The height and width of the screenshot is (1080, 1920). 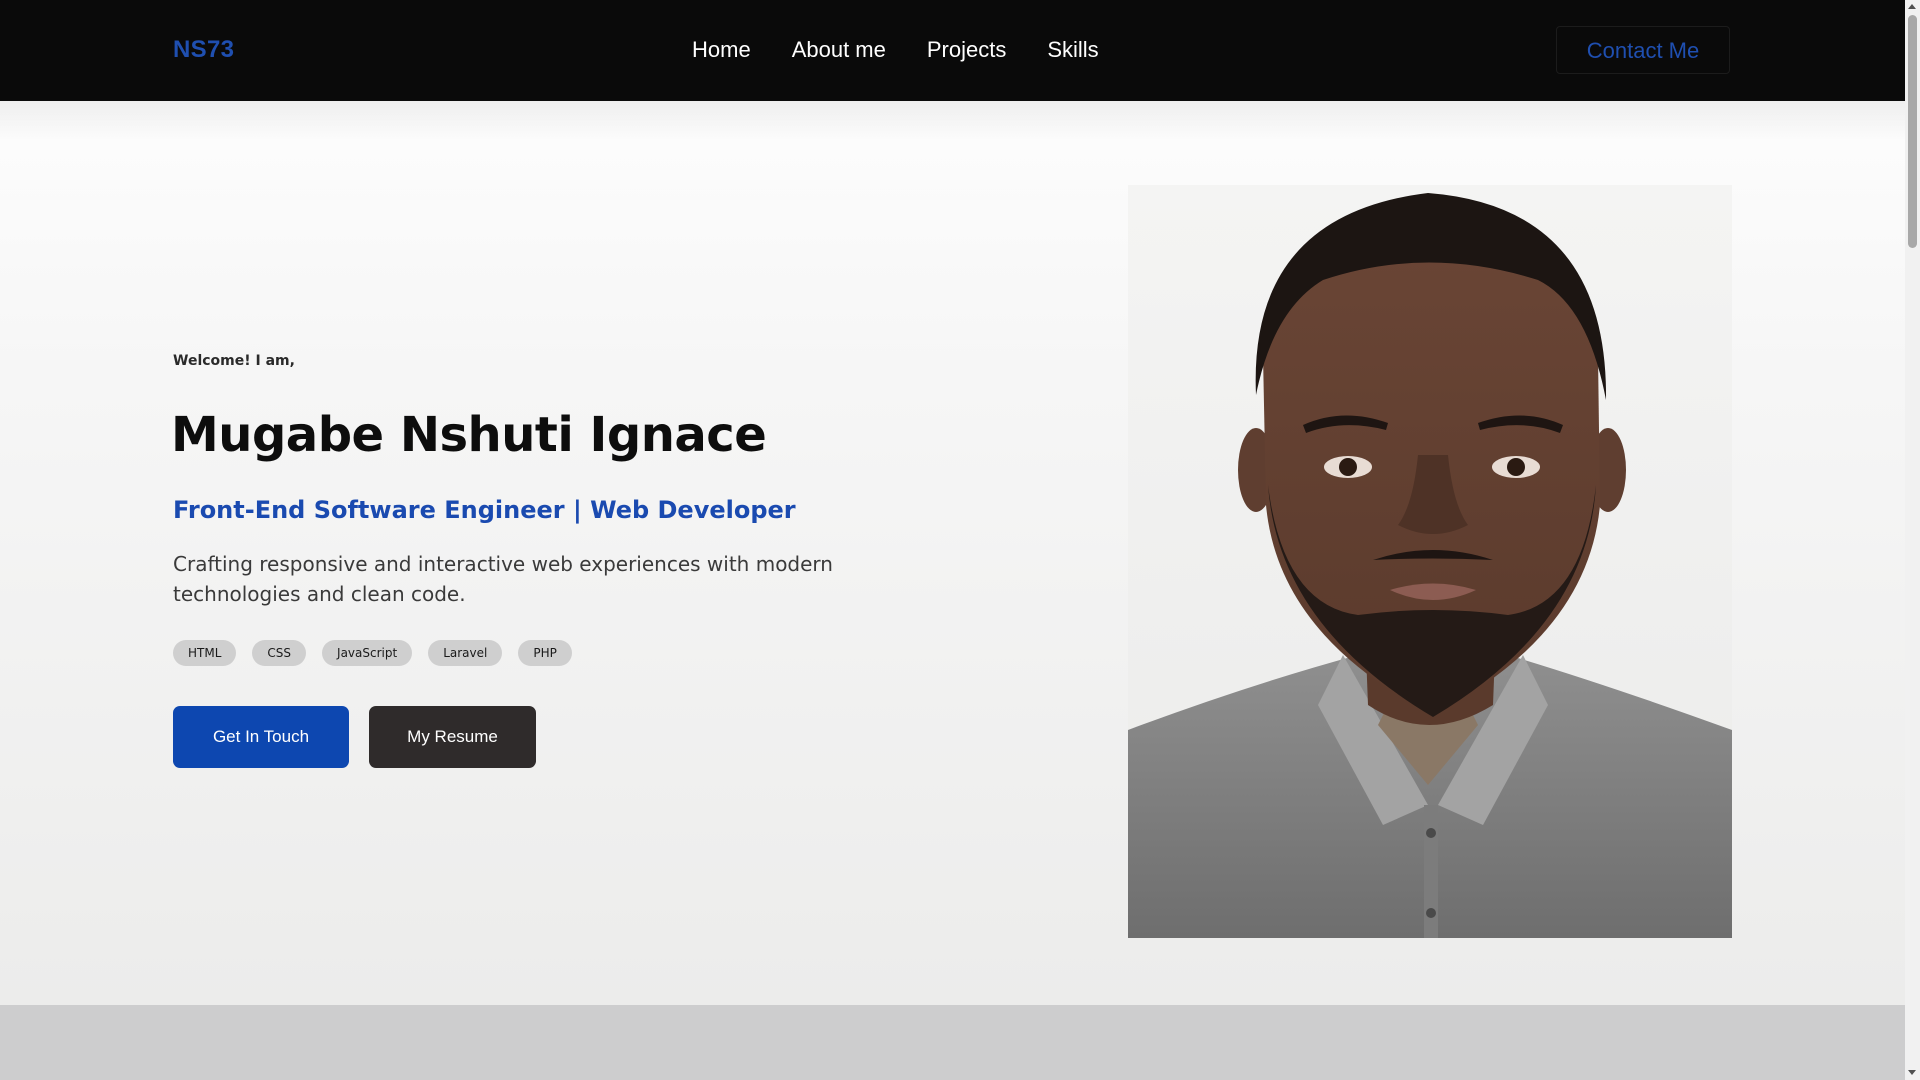 What do you see at coordinates (966, 49) in the screenshot?
I see `nav-link-projects: Projects` at bounding box center [966, 49].